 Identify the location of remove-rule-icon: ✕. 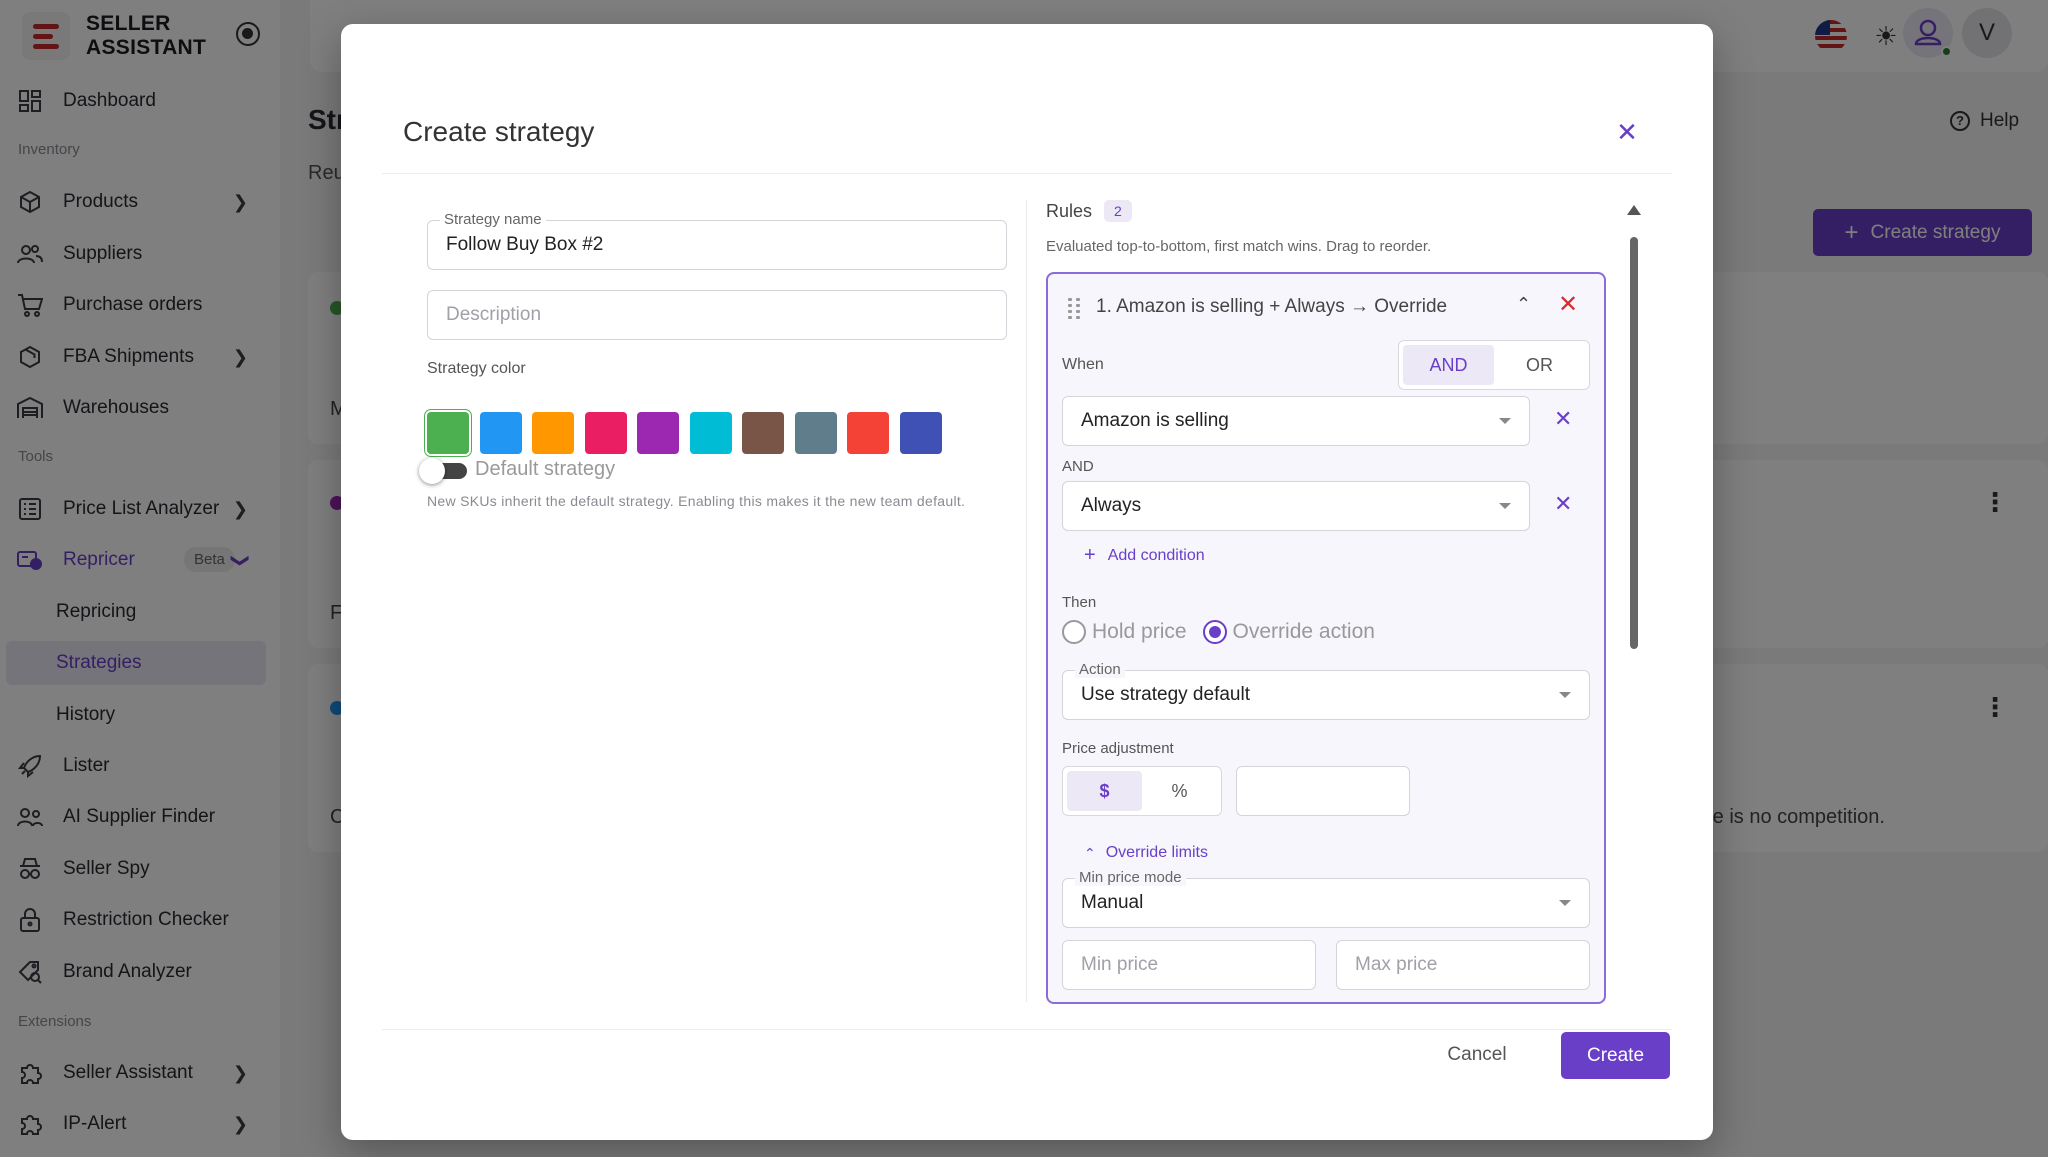
(1568, 304).